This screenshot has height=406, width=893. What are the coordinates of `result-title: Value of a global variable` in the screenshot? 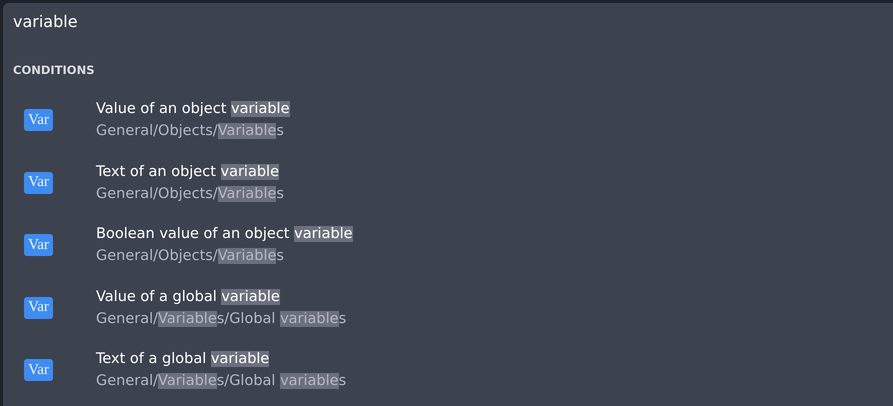 It's located at (221, 296).